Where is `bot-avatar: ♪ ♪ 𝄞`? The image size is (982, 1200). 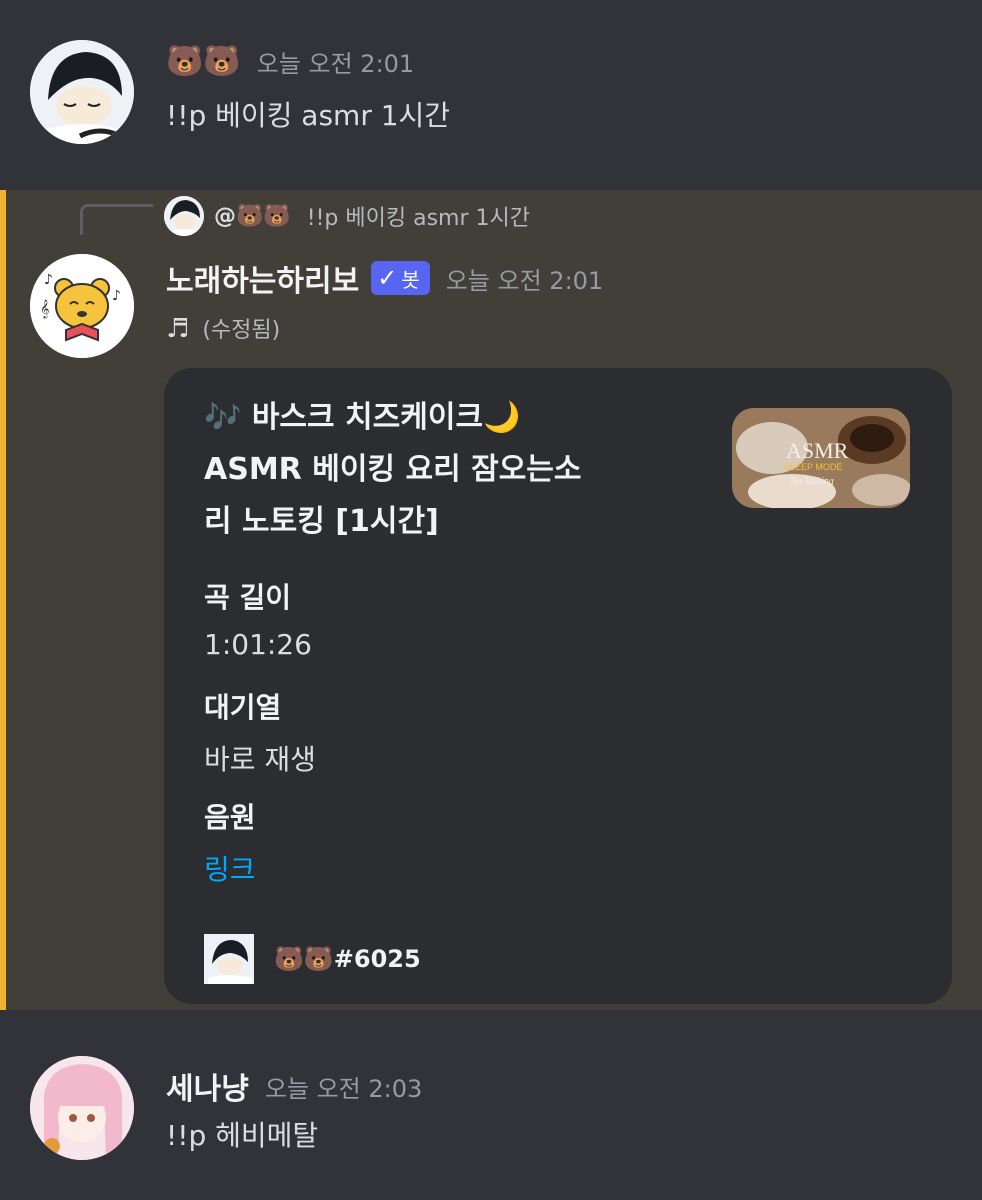 bot-avatar: ♪ ♪ 𝄞 is located at coordinates (82, 306).